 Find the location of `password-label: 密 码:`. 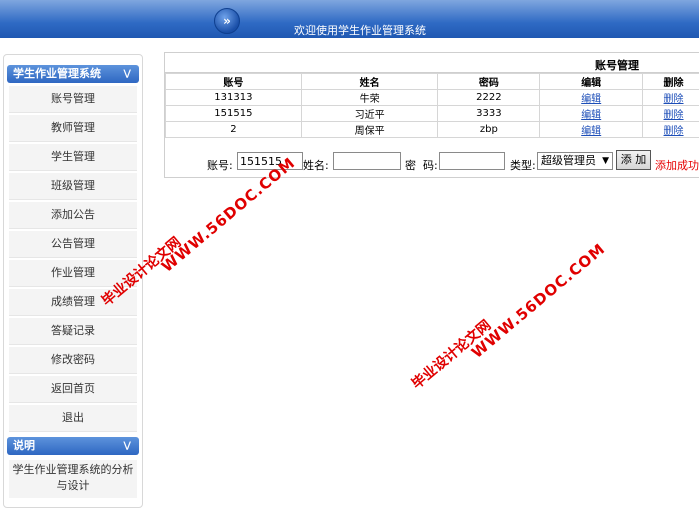

password-label: 密 码: is located at coordinates (421, 165).